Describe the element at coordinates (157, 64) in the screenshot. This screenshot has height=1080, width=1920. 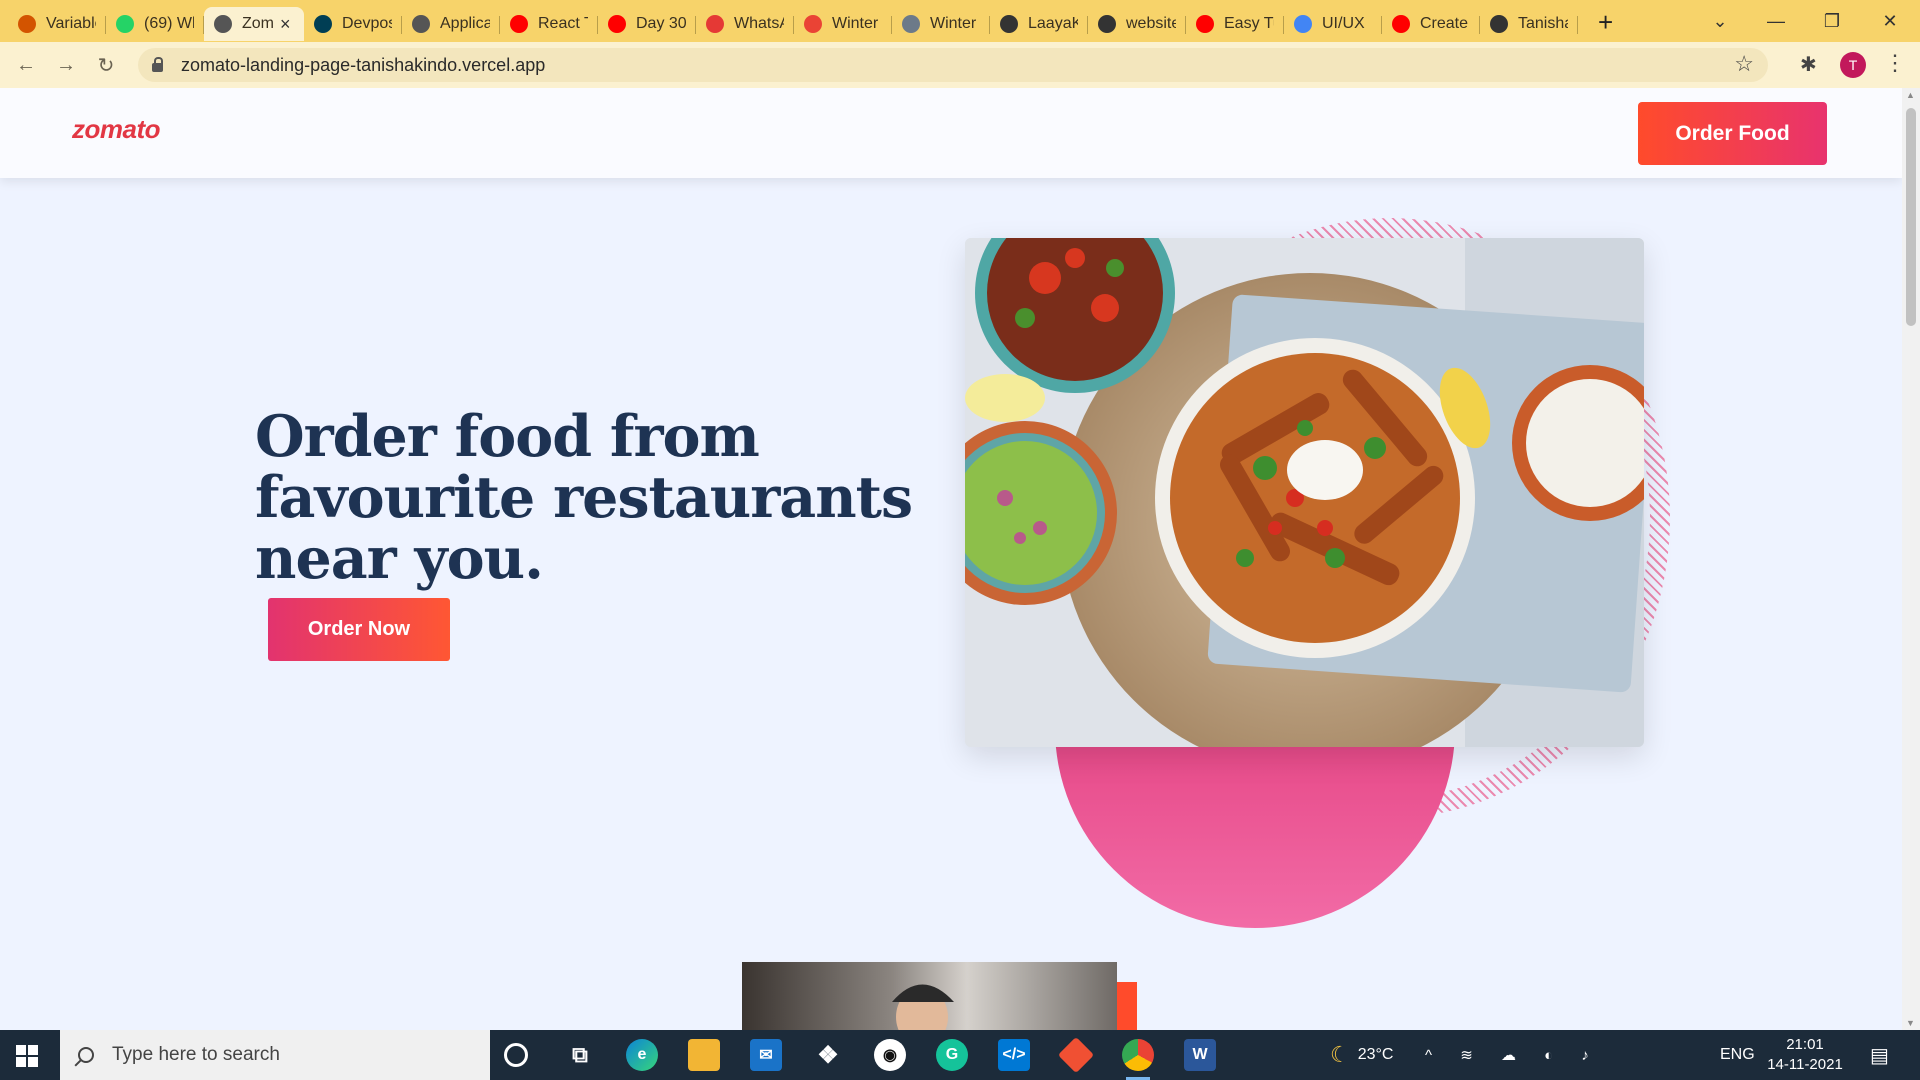
I see `lock-icon` at that location.